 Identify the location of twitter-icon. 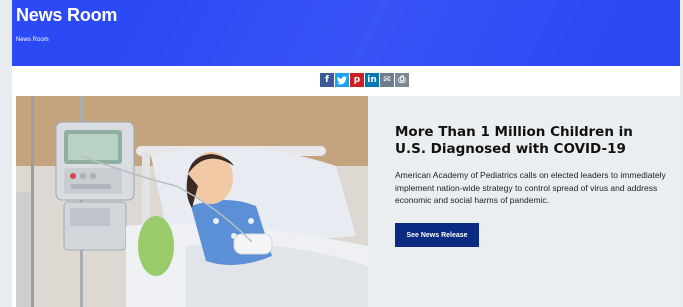
(342, 79).